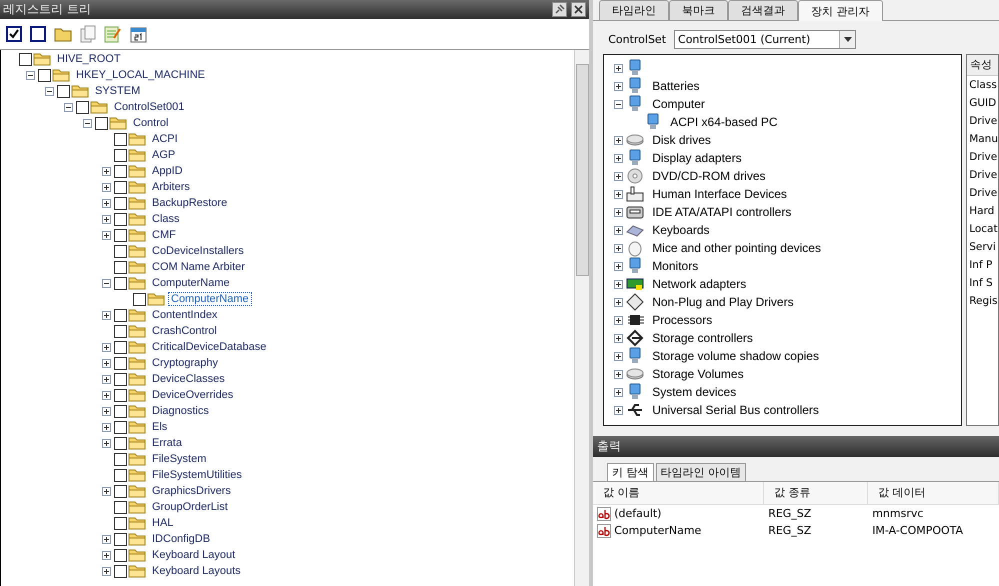 This screenshot has height=586, width=999. Describe the element at coordinates (89, 59) in the screenshot. I see `tree-item: HIVE_ROOT` at that location.